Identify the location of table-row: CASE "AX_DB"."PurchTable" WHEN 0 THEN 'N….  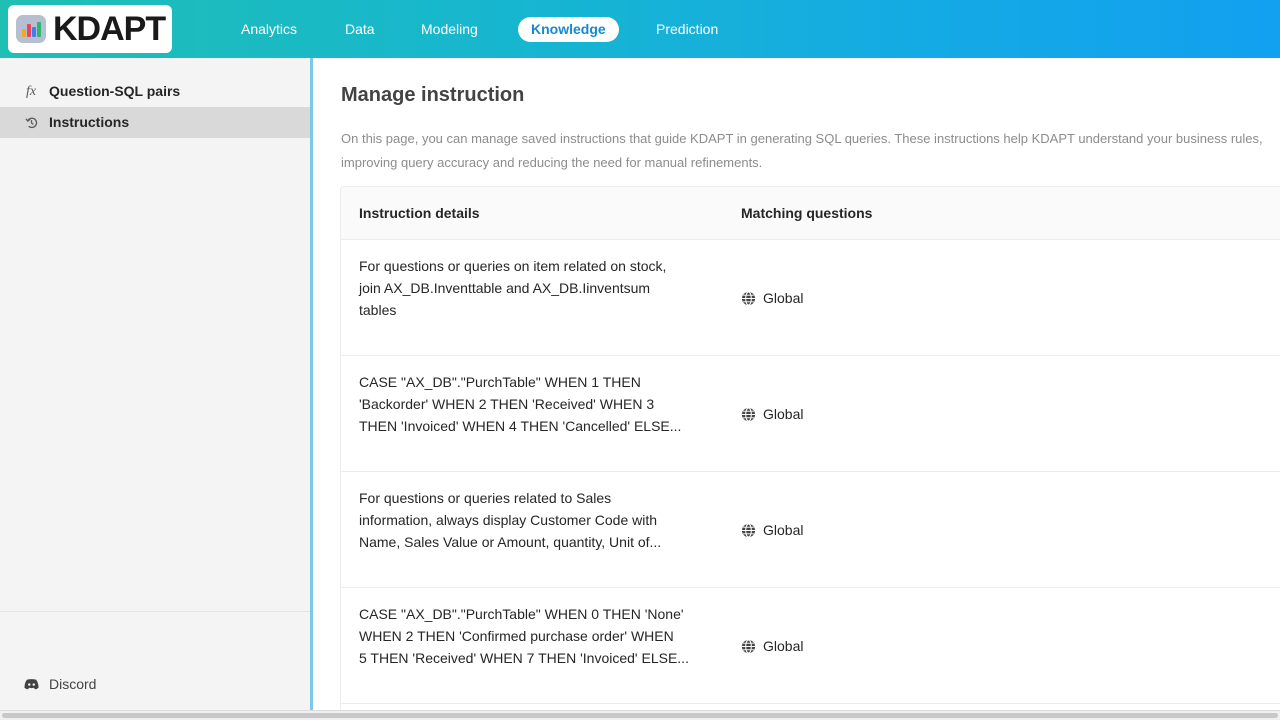
(810, 646).